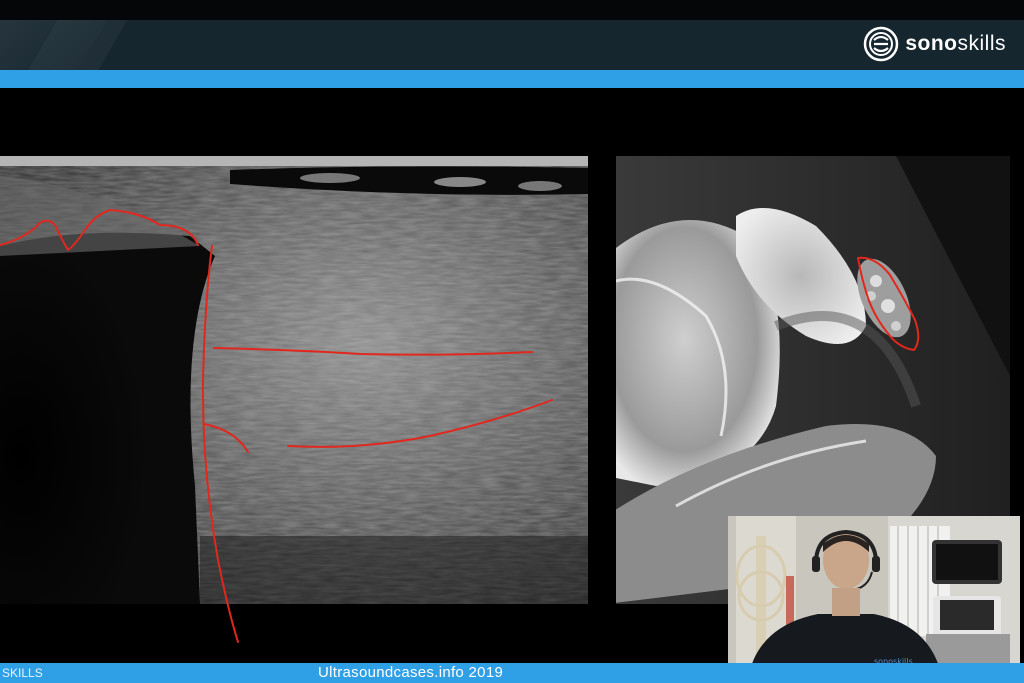 The image size is (1024, 683). What do you see at coordinates (411, 672) in the screenshot?
I see `footer-caption: Ultrasoundcases.info 2019` at bounding box center [411, 672].